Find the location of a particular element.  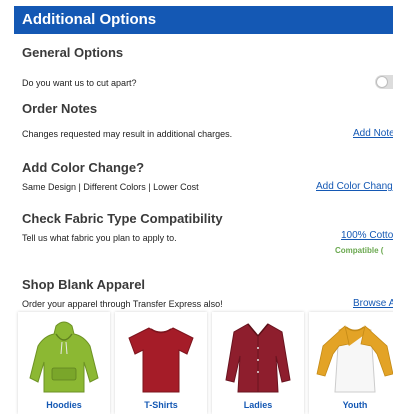

hoodie-icon is located at coordinates (64, 357).